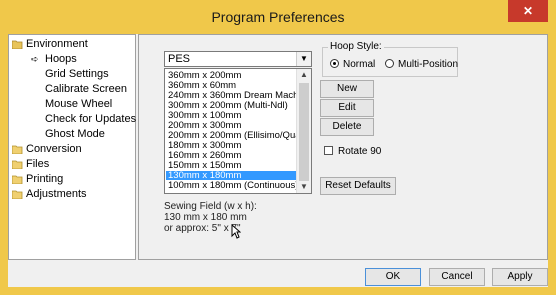  I want to click on reset-defaults-button: Reset Defaults, so click(358, 186).